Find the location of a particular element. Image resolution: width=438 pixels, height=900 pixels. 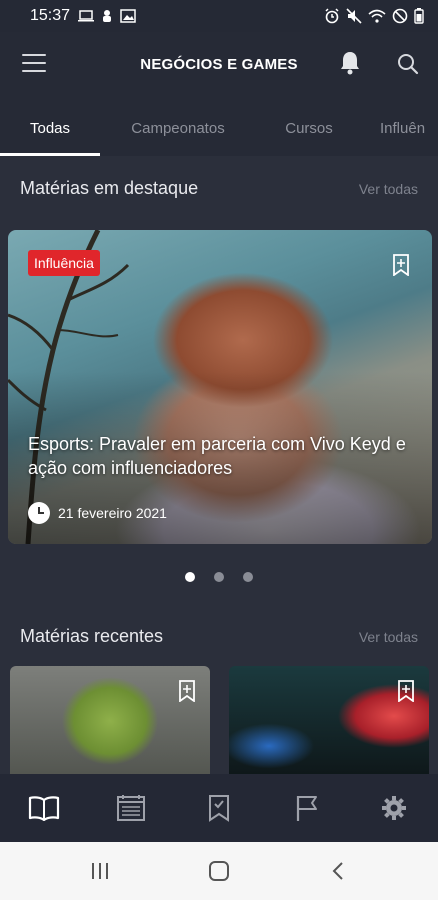

home-button is located at coordinates (219, 871).